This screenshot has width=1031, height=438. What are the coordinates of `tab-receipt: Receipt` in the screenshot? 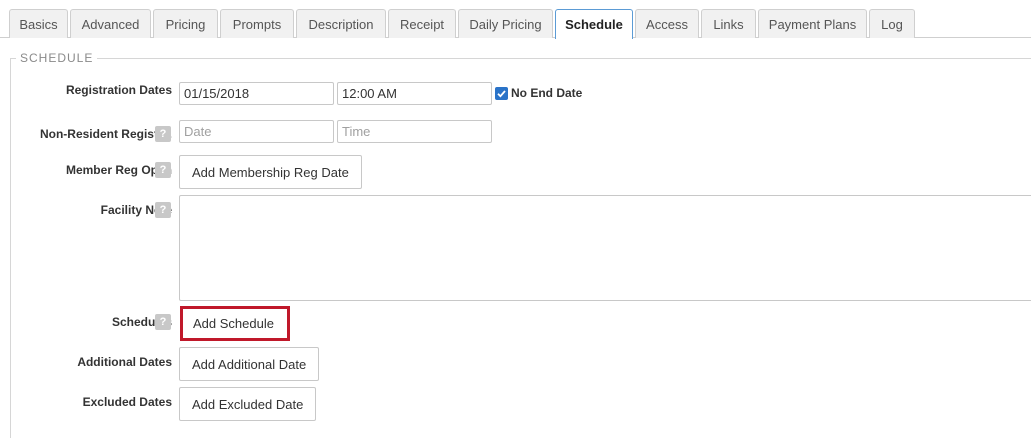 It's located at (422, 23).